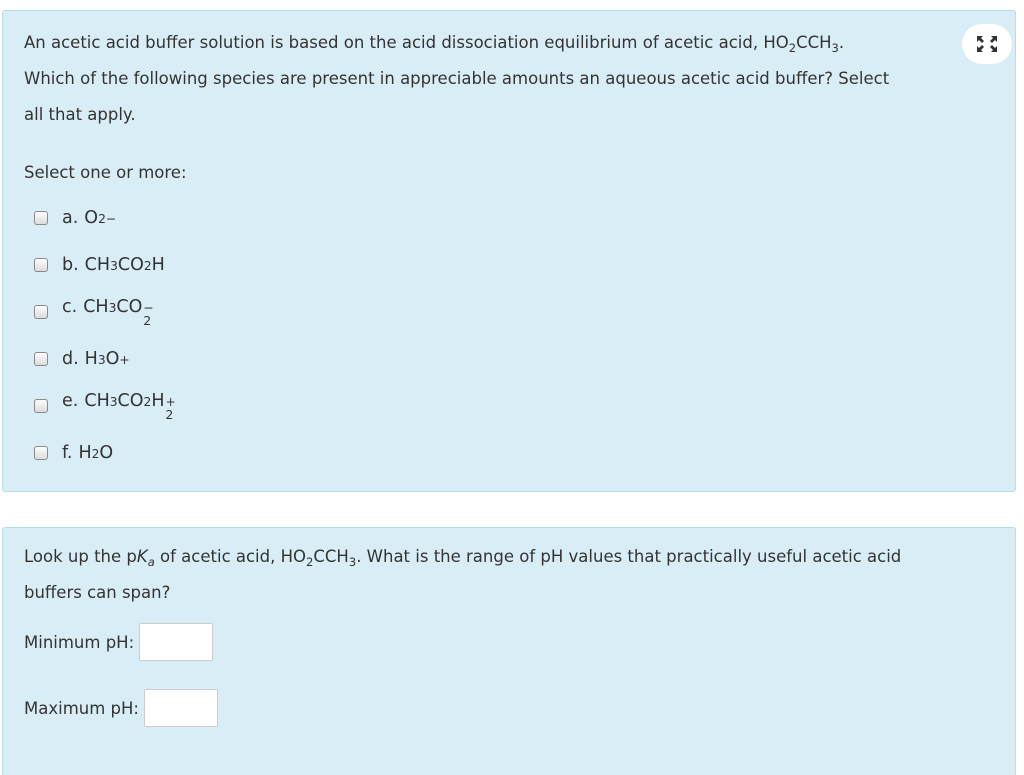 The width and height of the screenshot is (1024, 775). I want to click on option-f: f. H 2 O, so click(73, 453).